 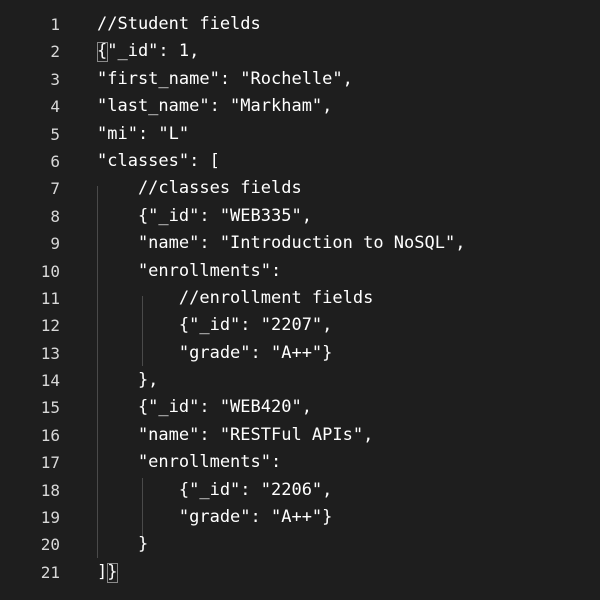 What do you see at coordinates (235, 298) in the screenshot?
I see `line-text: //enrollment fields` at bounding box center [235, 298].